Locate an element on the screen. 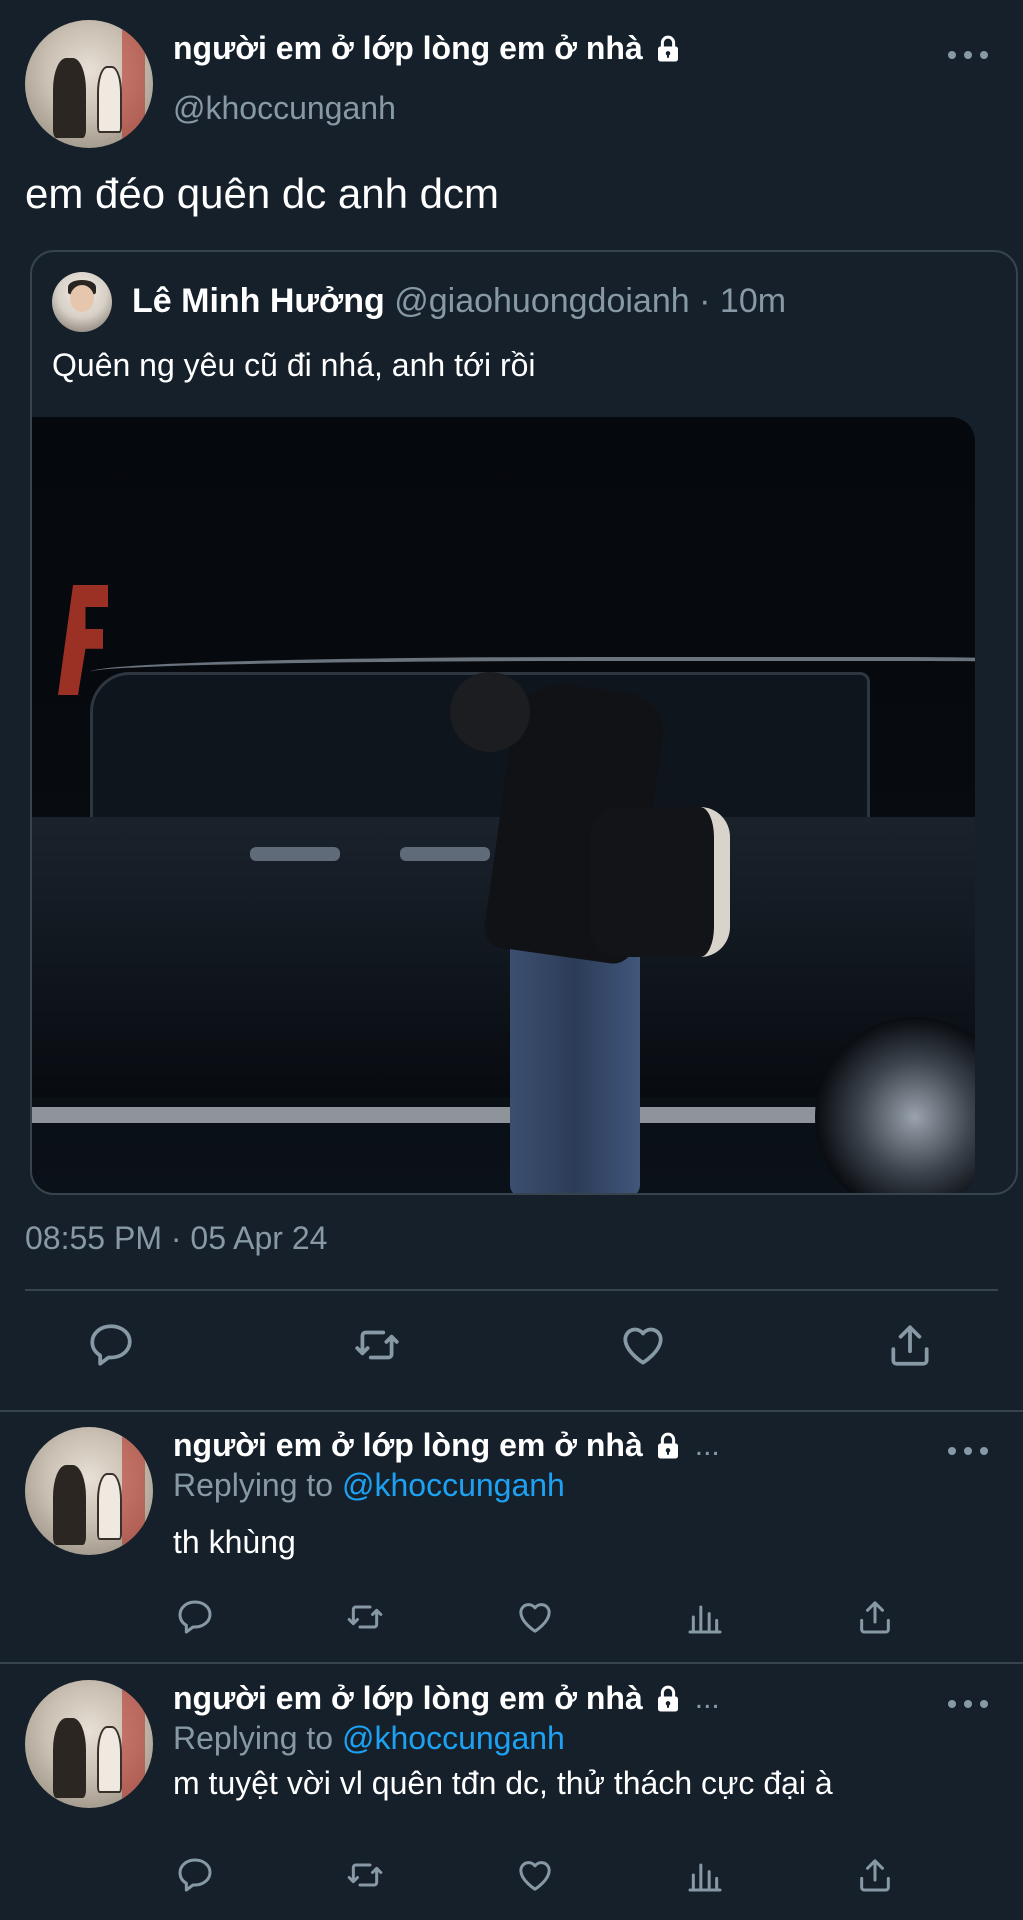  author-avatar is located at coordinates (89, 84).